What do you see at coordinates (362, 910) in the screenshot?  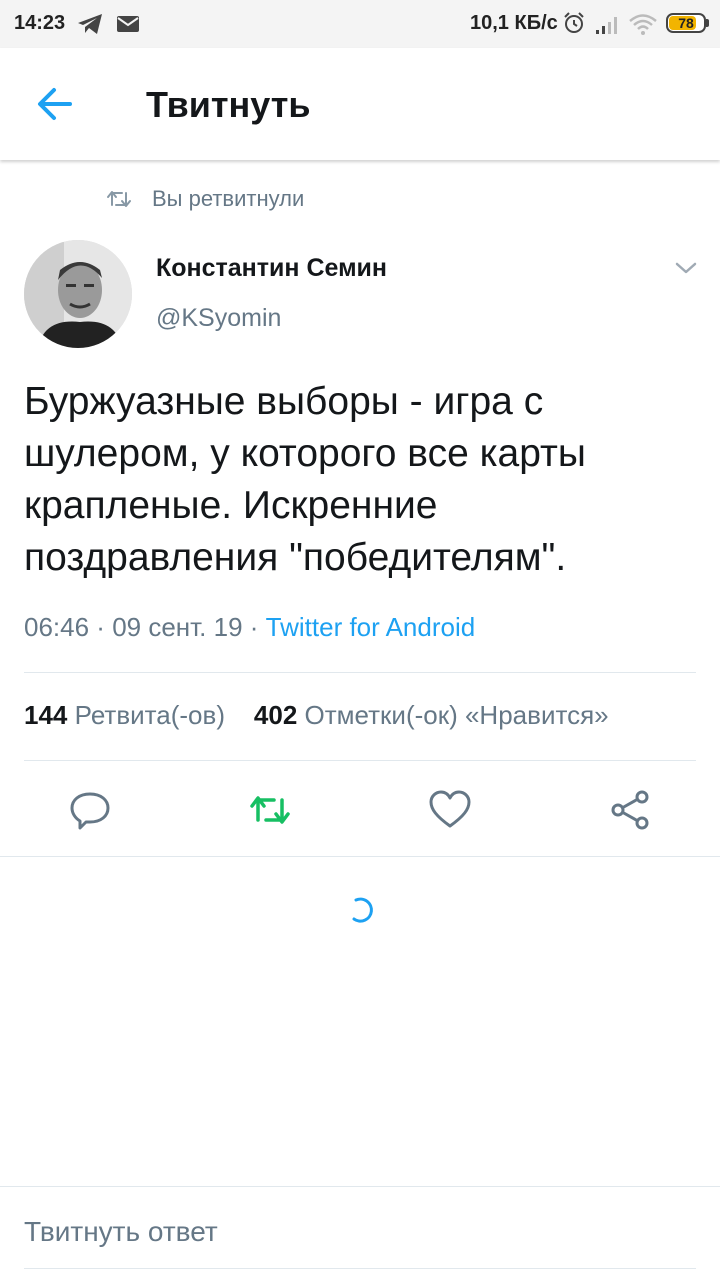 I see `loading-spinner-icon` at bounding box center [362, 910].